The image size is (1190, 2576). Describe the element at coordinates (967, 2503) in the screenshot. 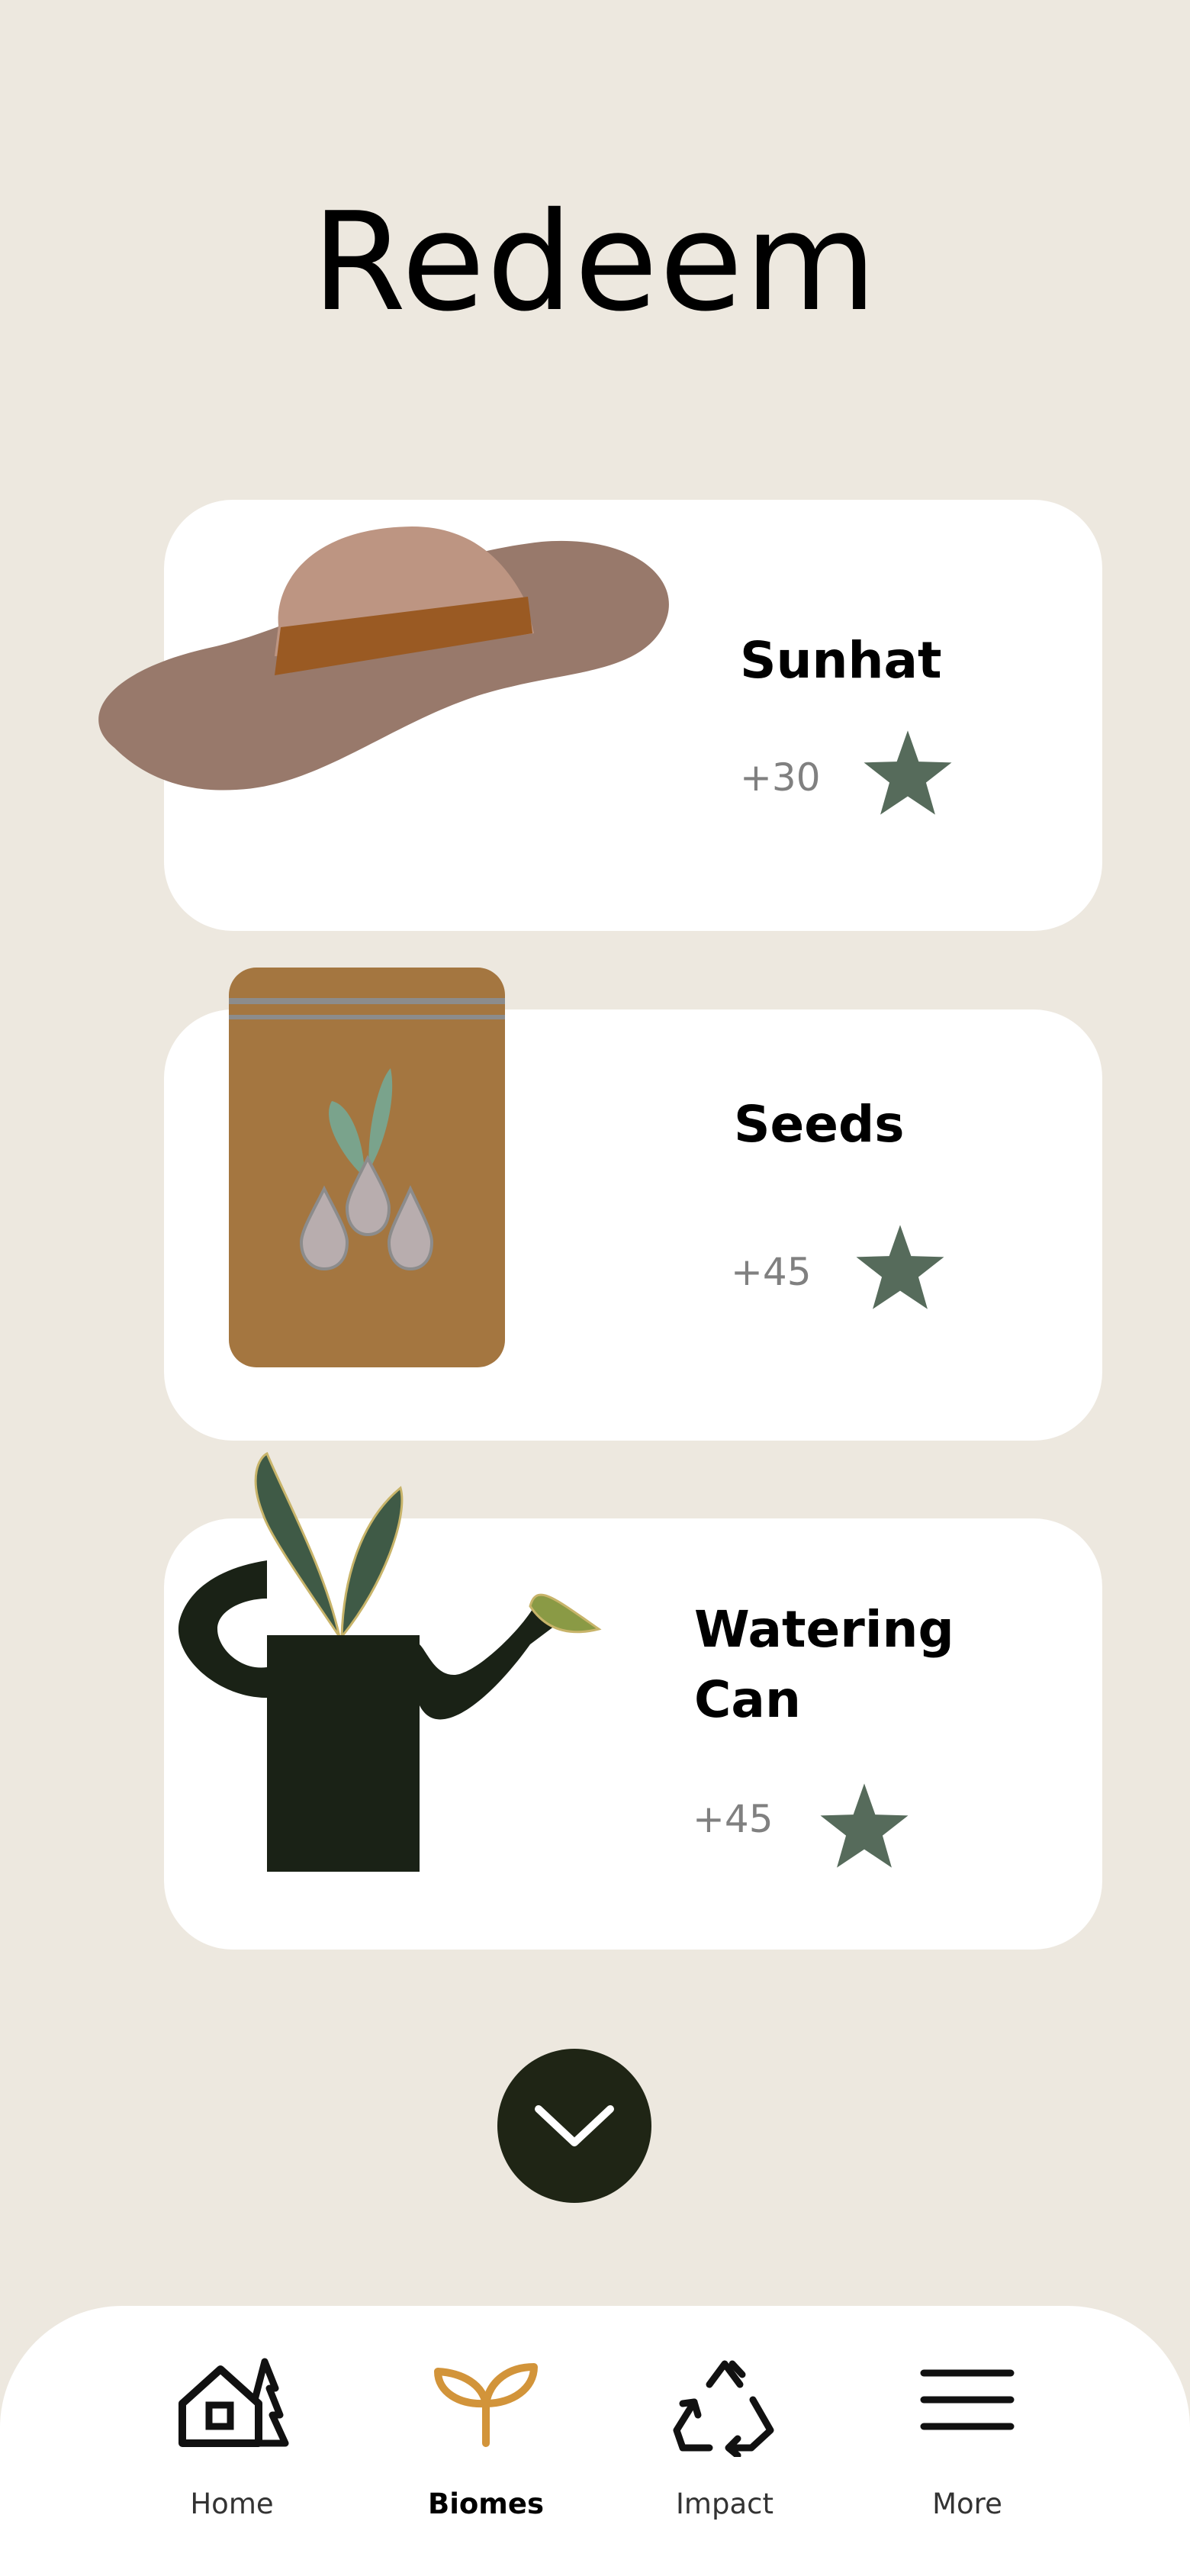

I see `nav-label: More` at that location.